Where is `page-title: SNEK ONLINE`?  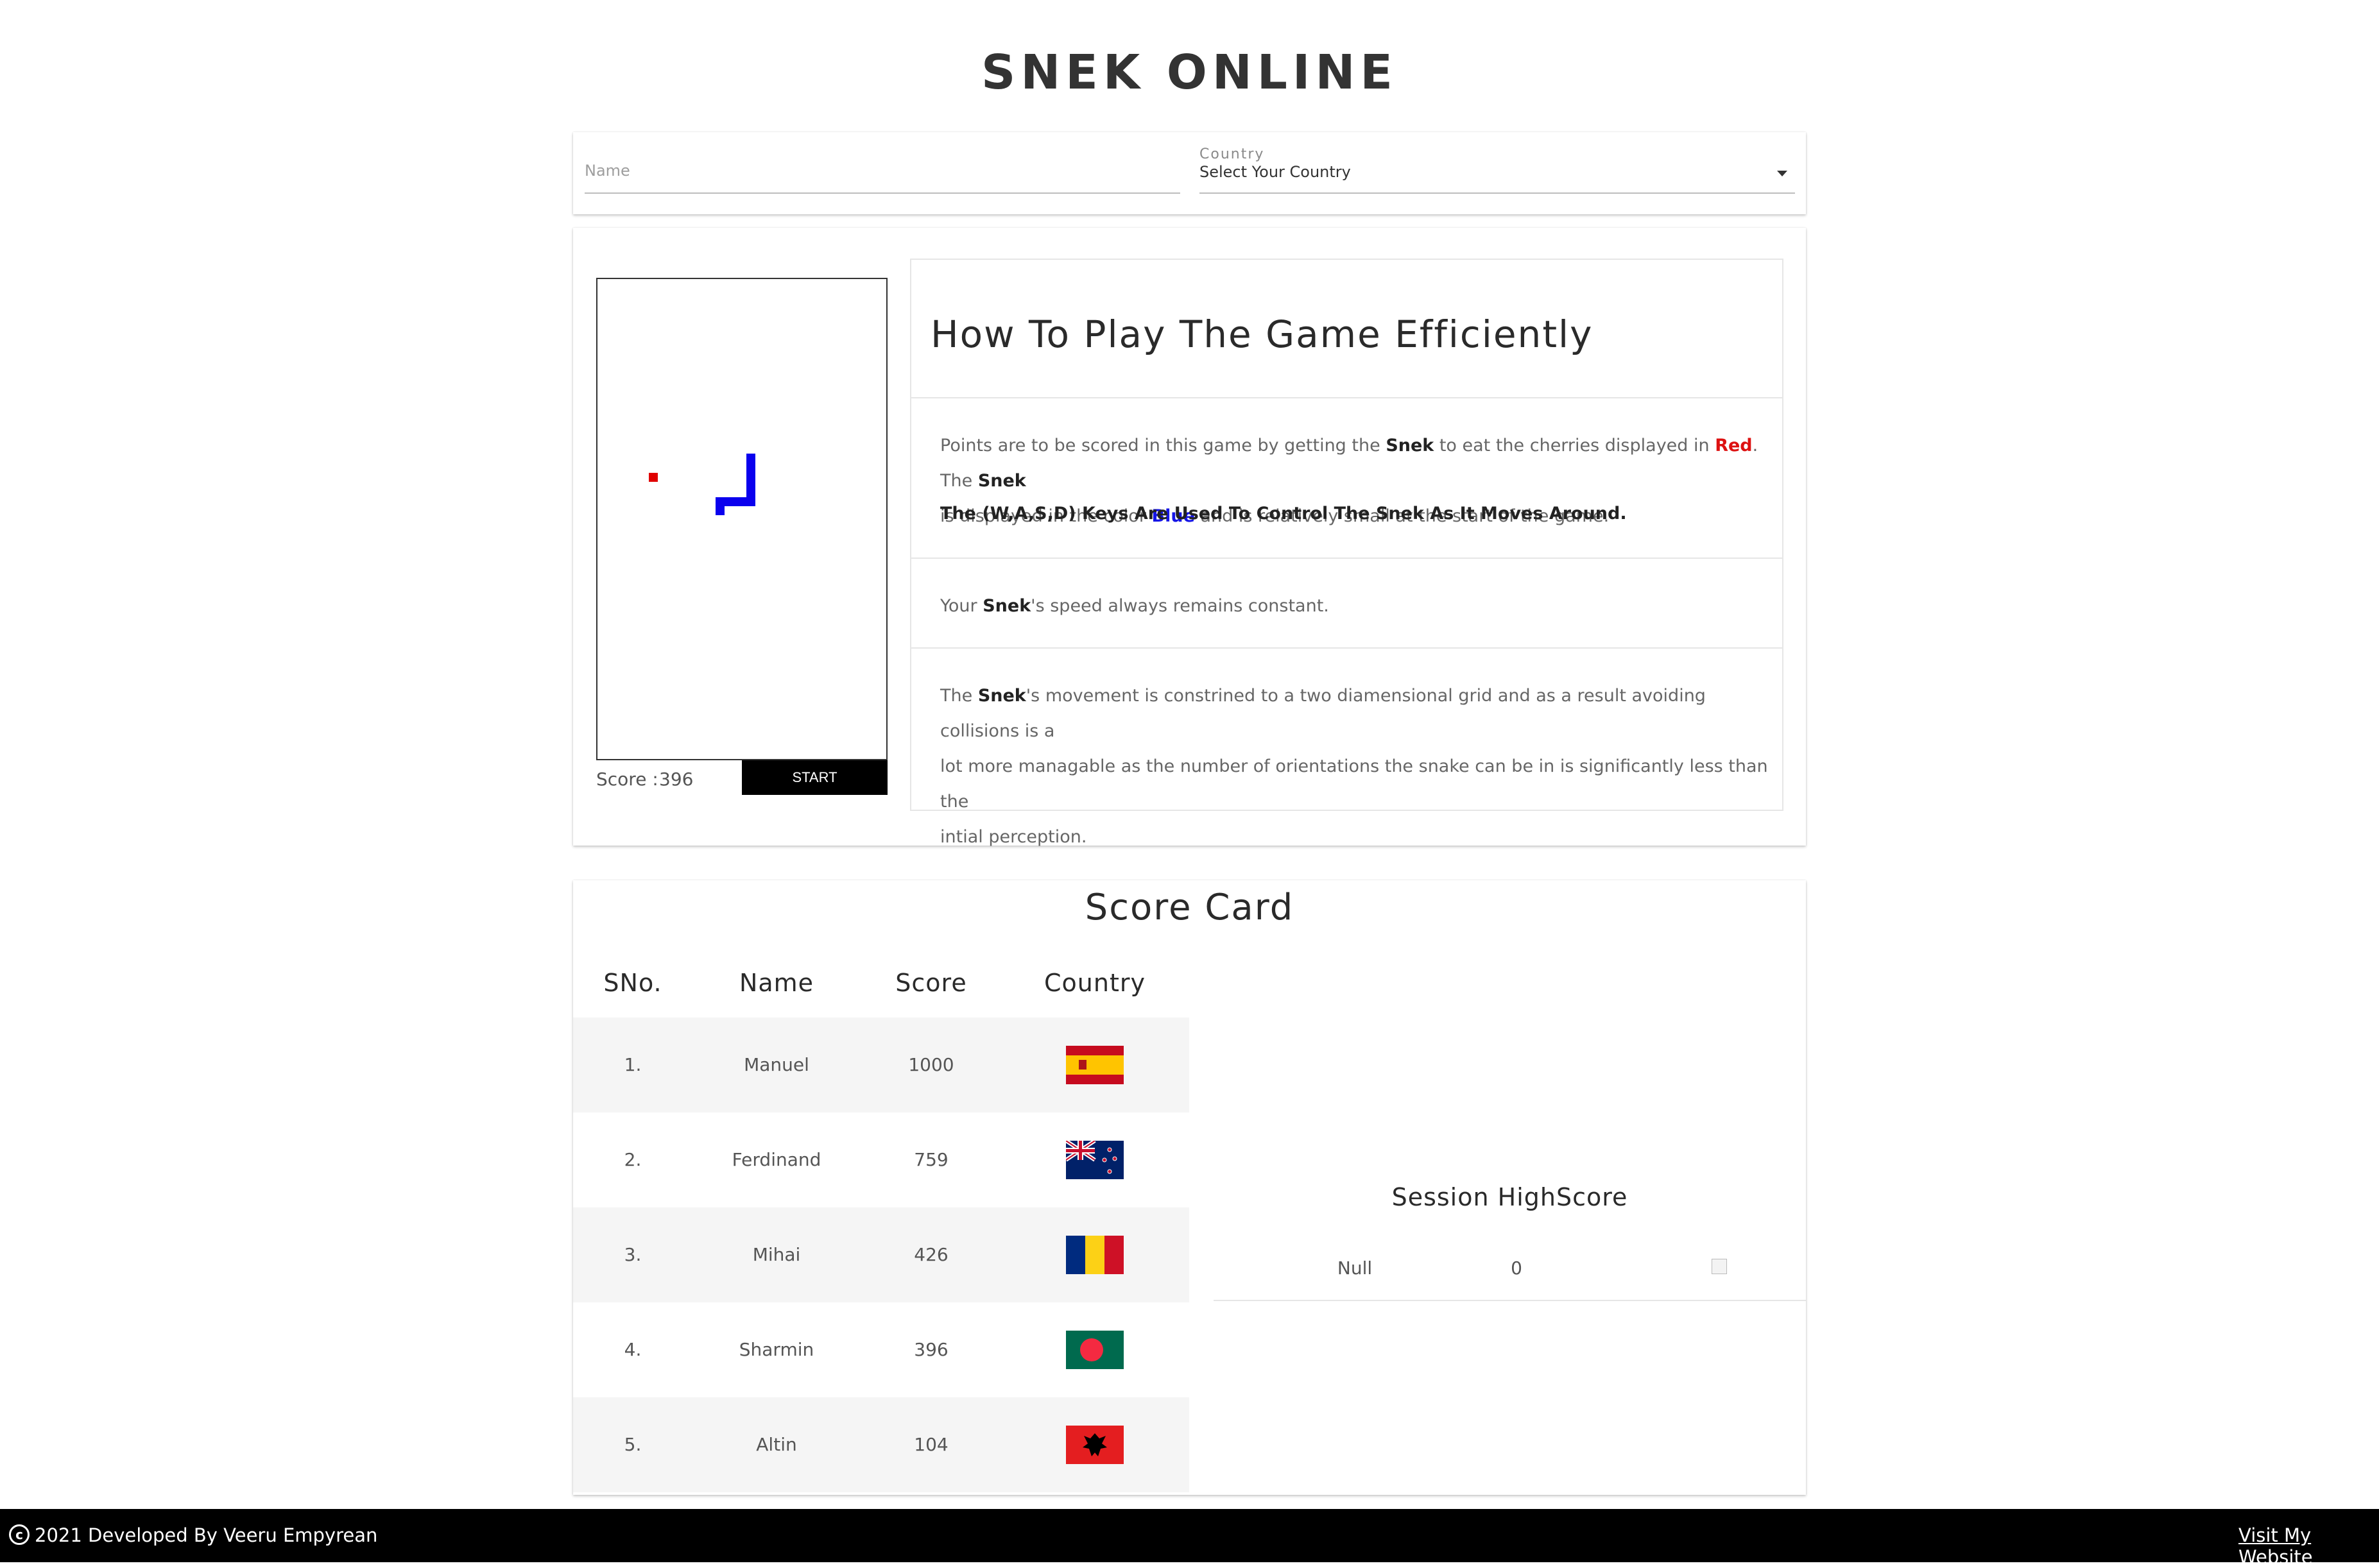 page-title: SNEK ONLINE is located at coordinates (1189, 72).